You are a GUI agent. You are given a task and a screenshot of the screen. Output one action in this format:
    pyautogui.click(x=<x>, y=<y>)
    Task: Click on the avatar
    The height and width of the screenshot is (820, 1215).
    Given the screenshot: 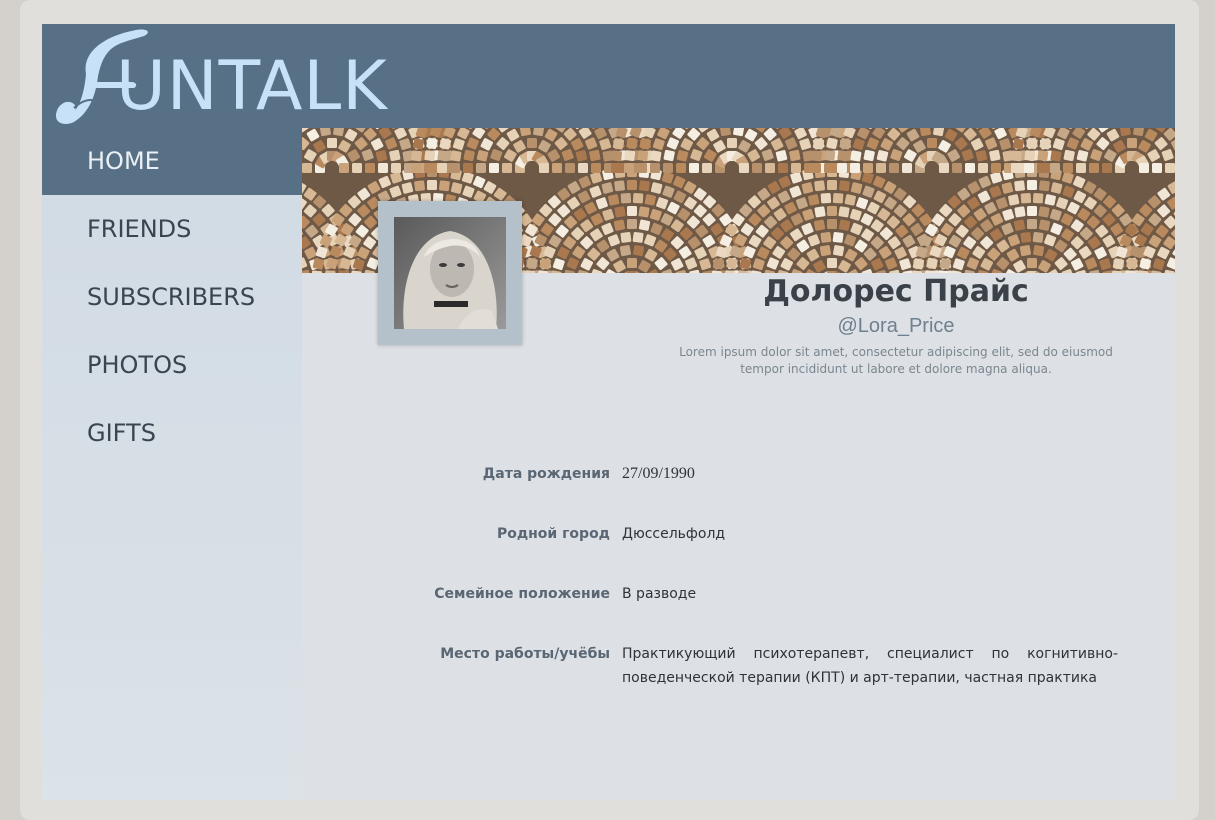 What is the action you would take?
    pyautogui.click(x=450, y=273)
    